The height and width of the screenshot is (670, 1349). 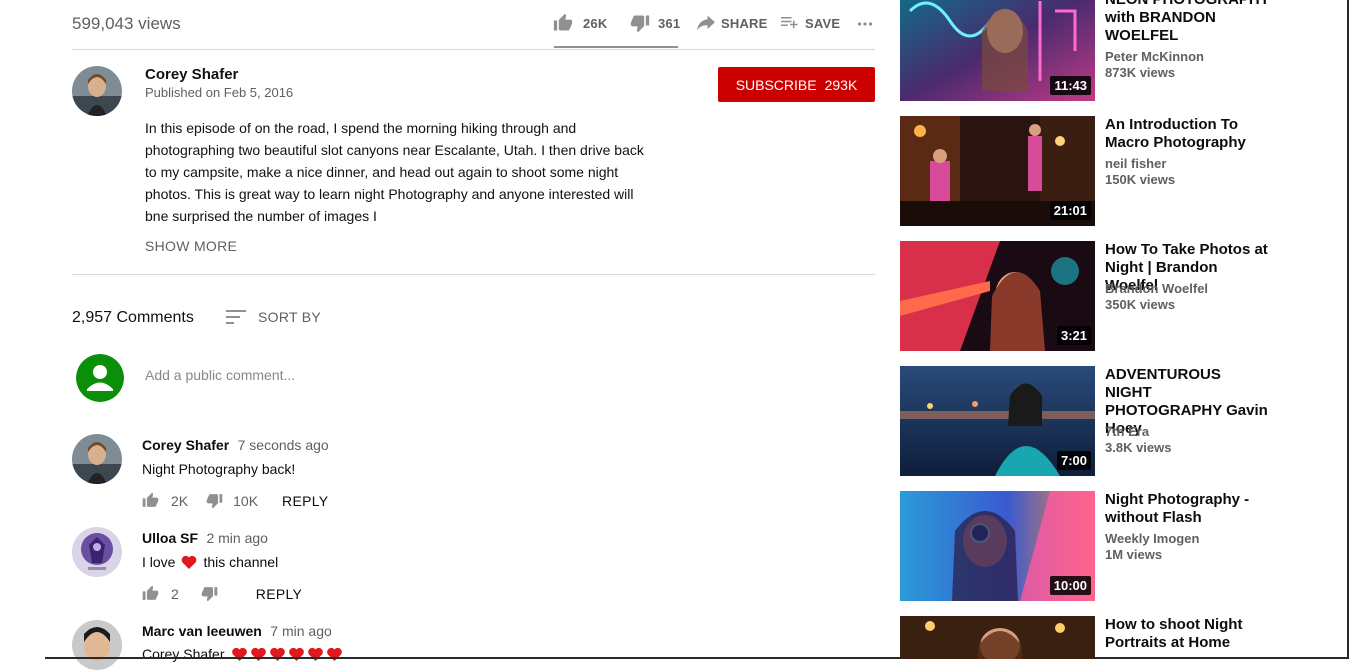 What do you see at coordinates (865, 24) in the screenshot?
I see `more-actions-icon` at bounding box center [865, 24].